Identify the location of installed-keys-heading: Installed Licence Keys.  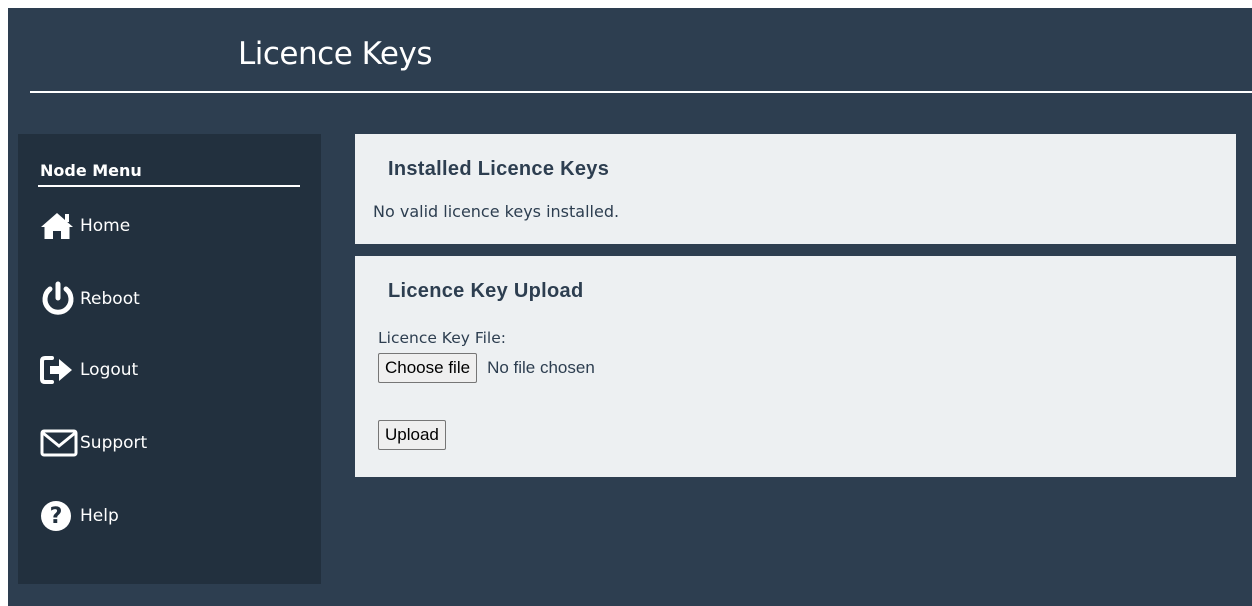
(499, 169).